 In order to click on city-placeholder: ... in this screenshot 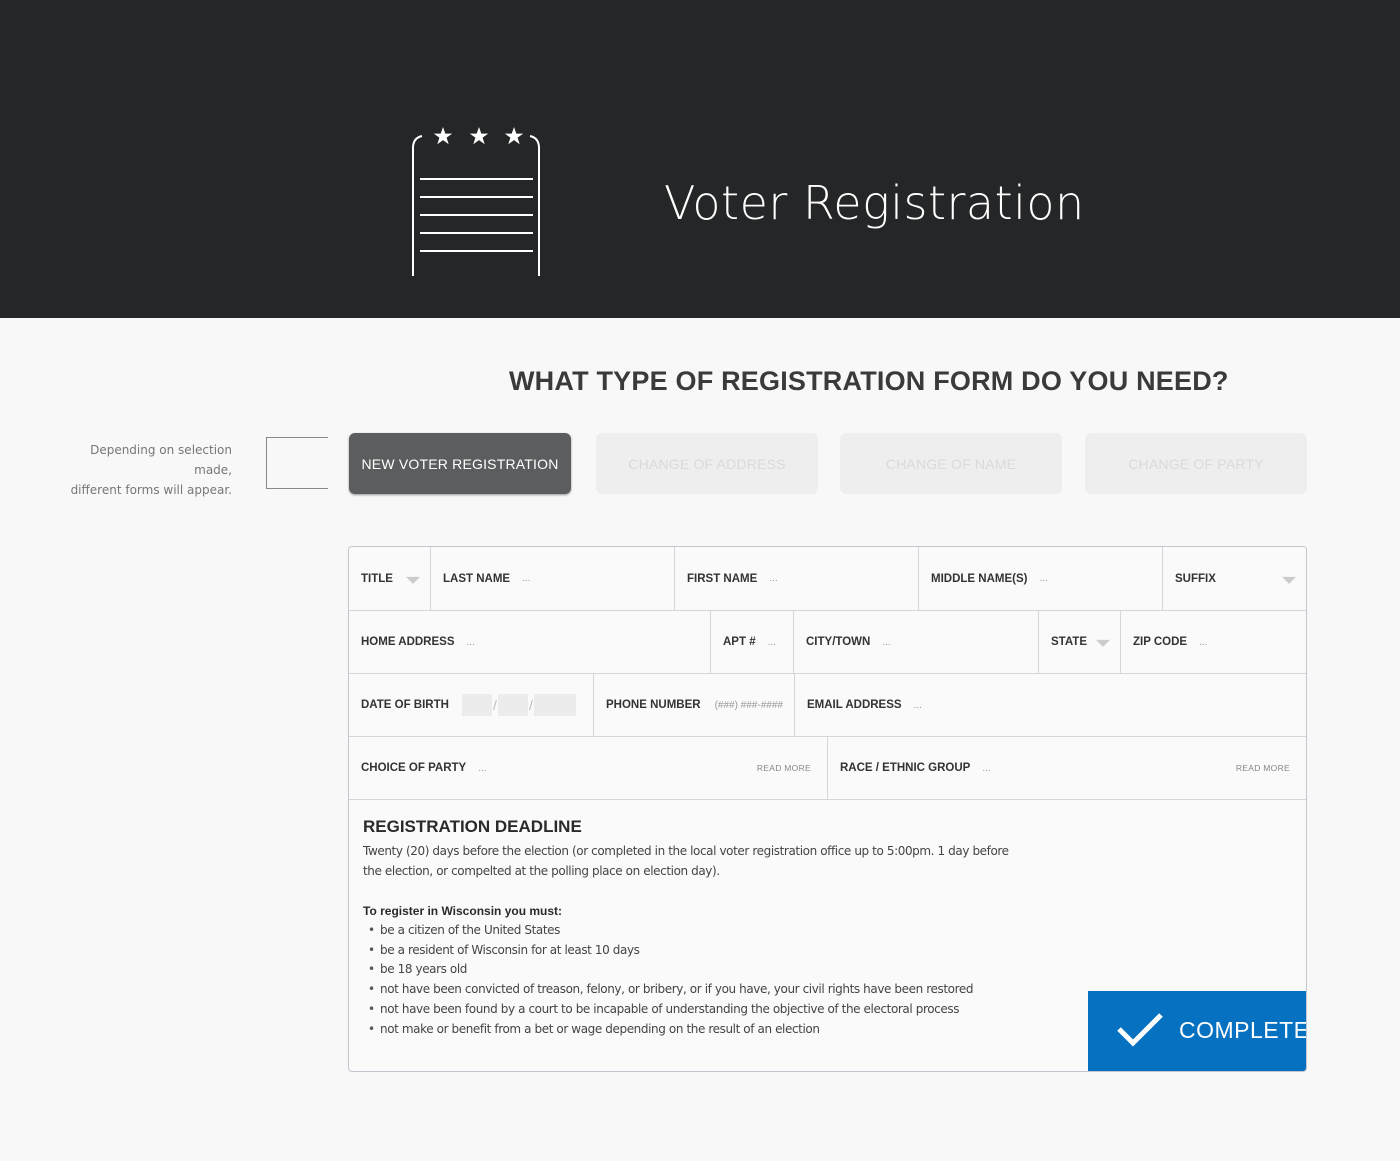, I will do `click(886, 642)`.